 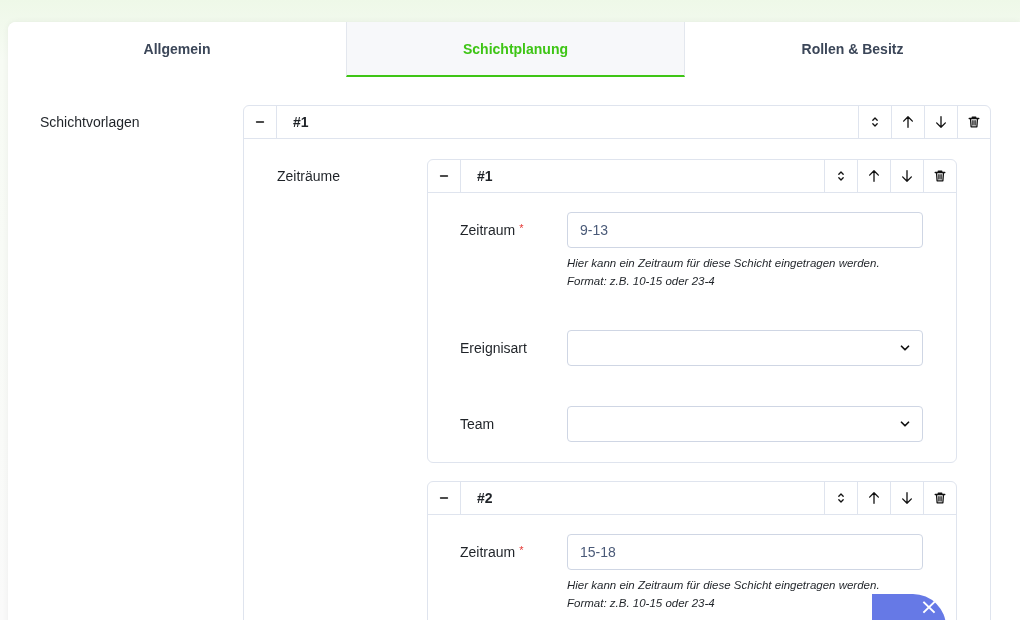 I want to click on item-title: #2, so click(x=485, y=498).